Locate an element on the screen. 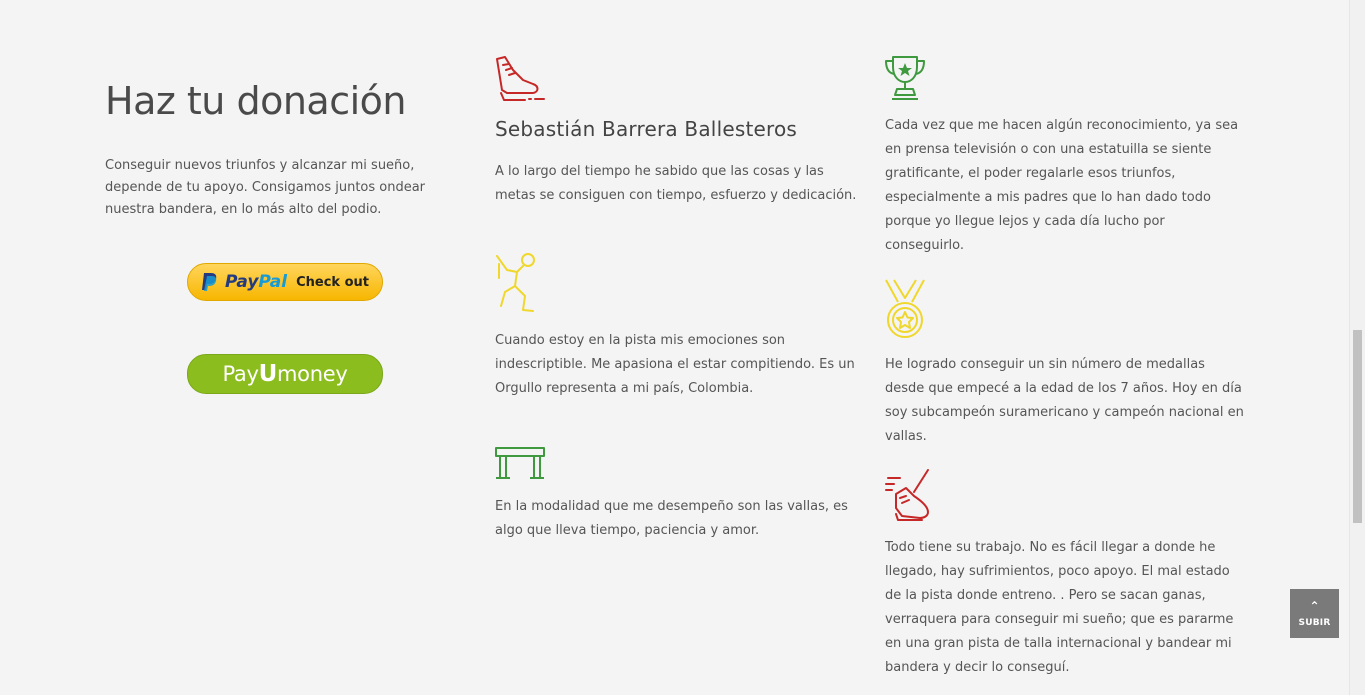  trophy-icon is located at coordinates (905, 78).